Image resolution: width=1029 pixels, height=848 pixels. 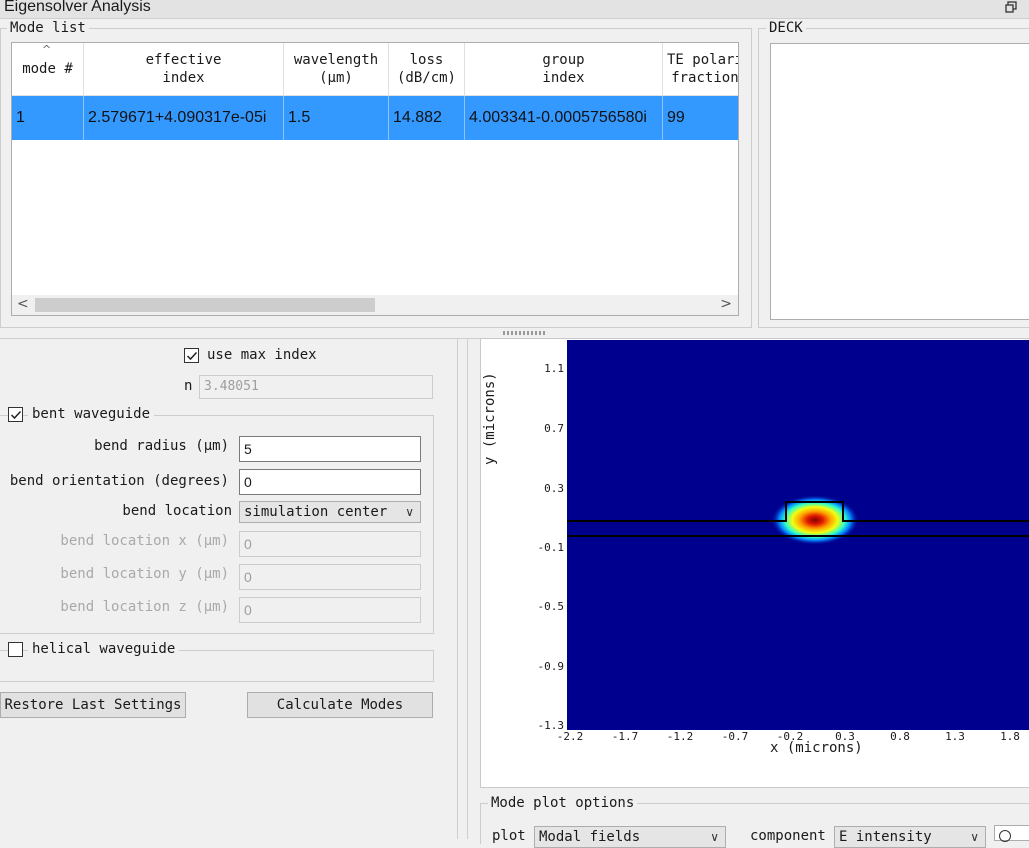 I want to click on x-tick-label: 0.8, so click(x=900, y=736).